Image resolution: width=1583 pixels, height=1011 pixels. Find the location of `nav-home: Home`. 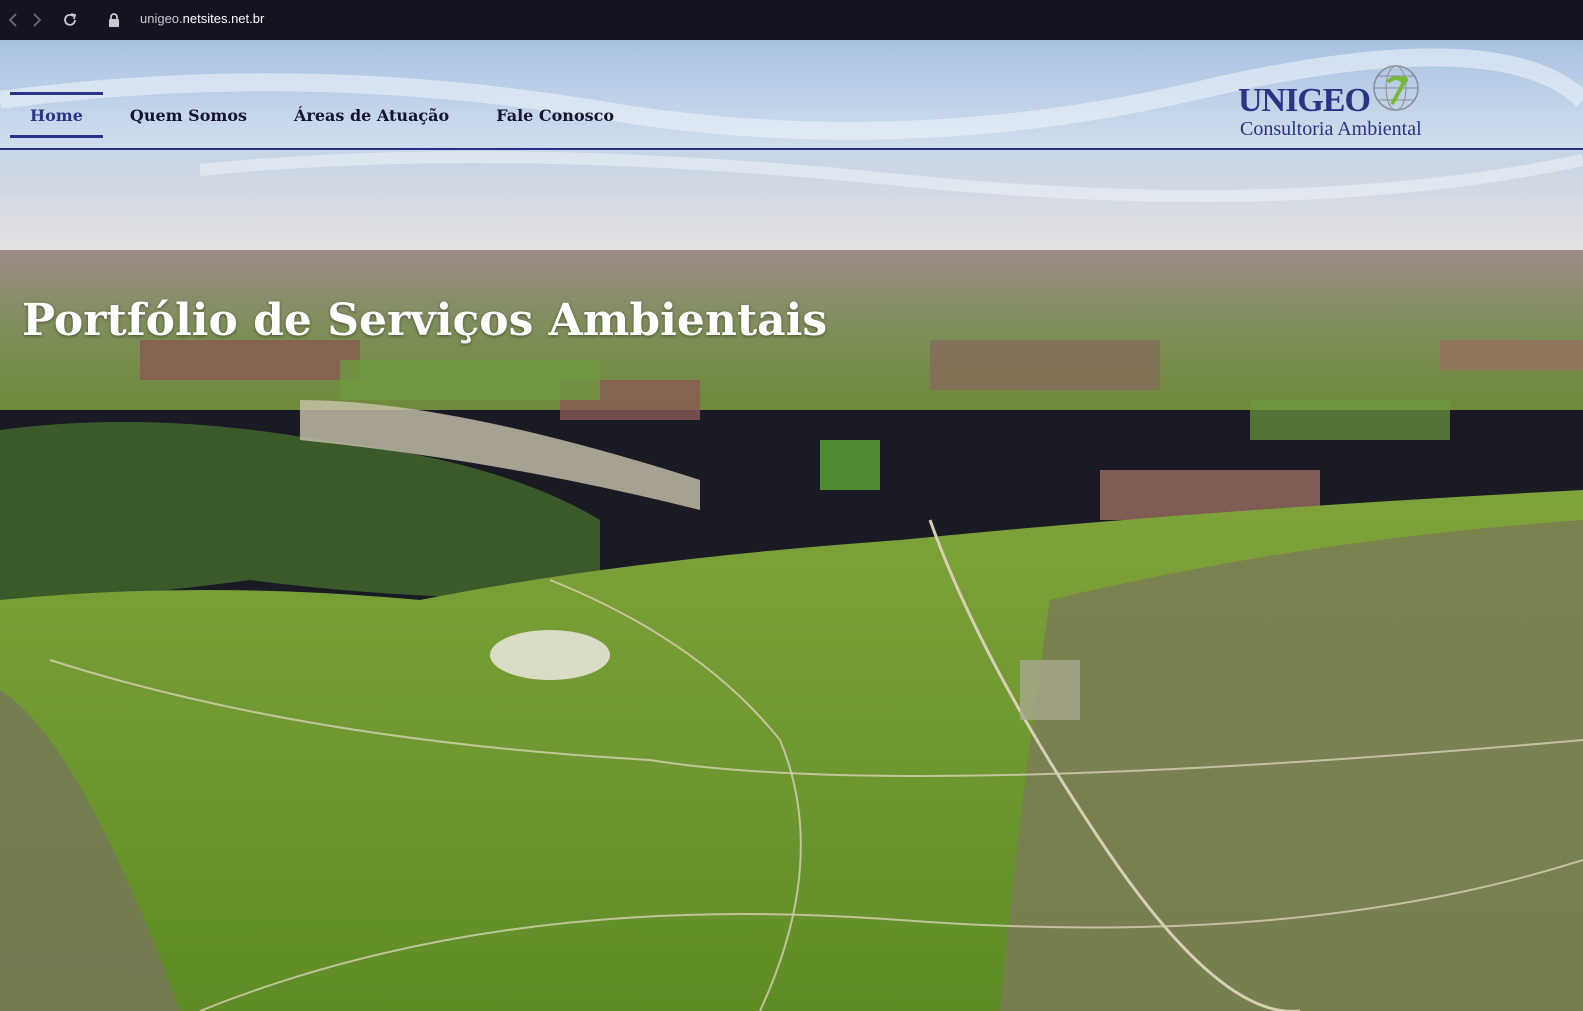

nav-home: Home is located at coordinates (56, 115).